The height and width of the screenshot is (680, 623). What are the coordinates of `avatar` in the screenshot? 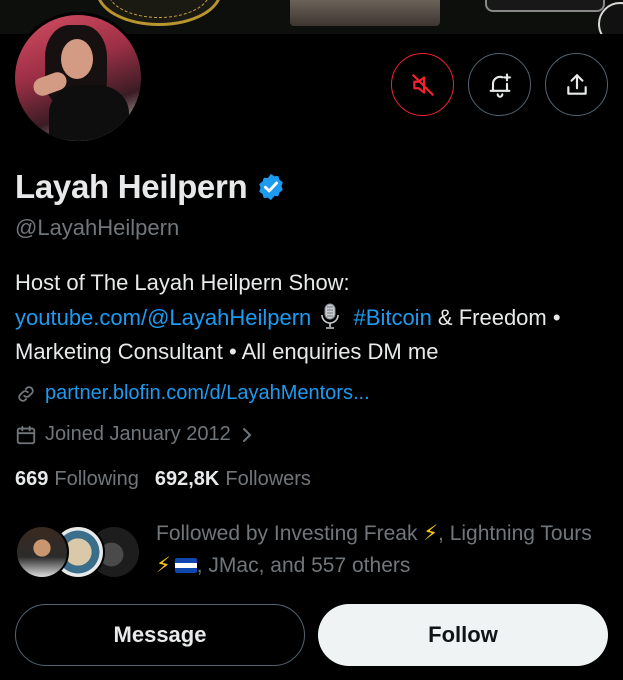 It's located at (42, 552).